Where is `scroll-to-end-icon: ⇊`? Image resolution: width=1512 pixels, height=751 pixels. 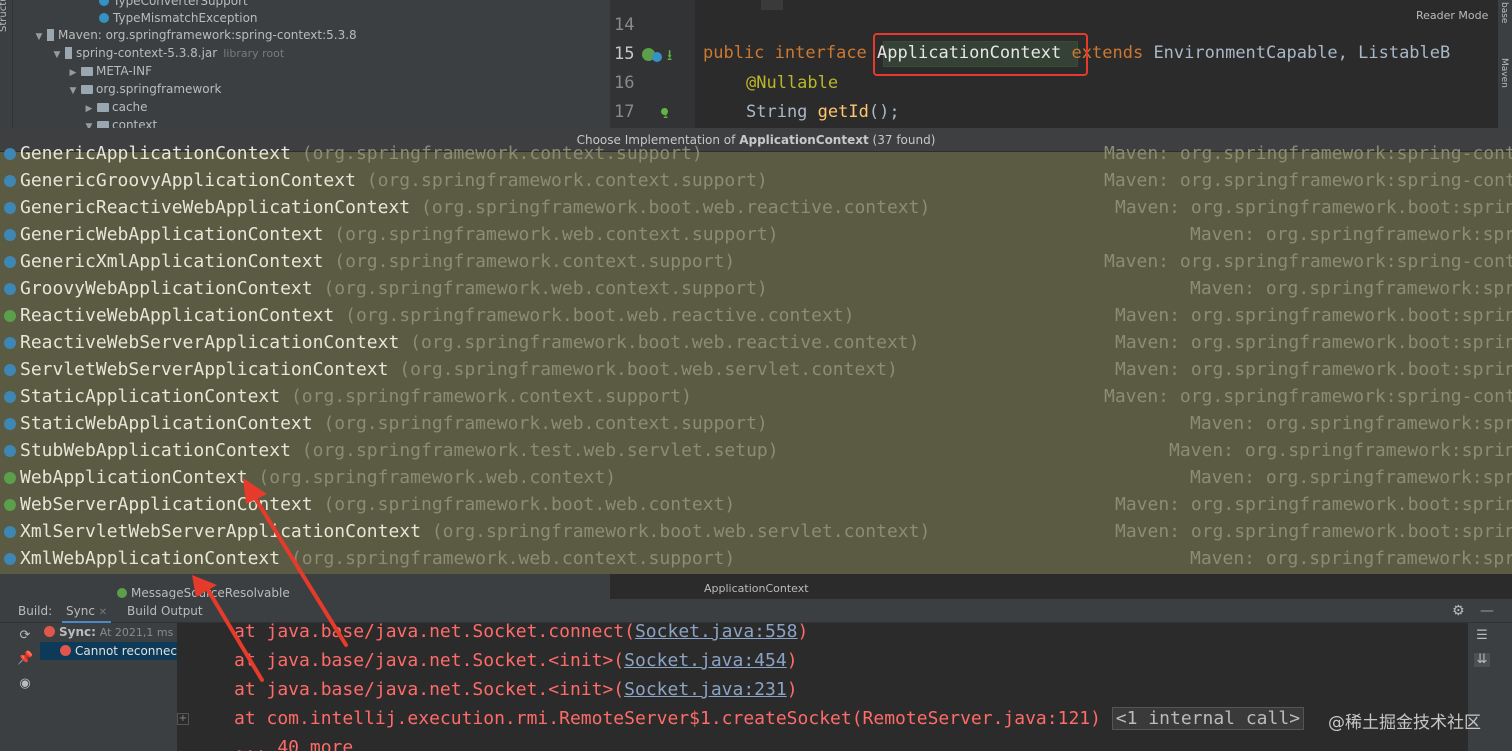
scroll-to-end-icon: ⇊ is located at coordinates (1482, 660).